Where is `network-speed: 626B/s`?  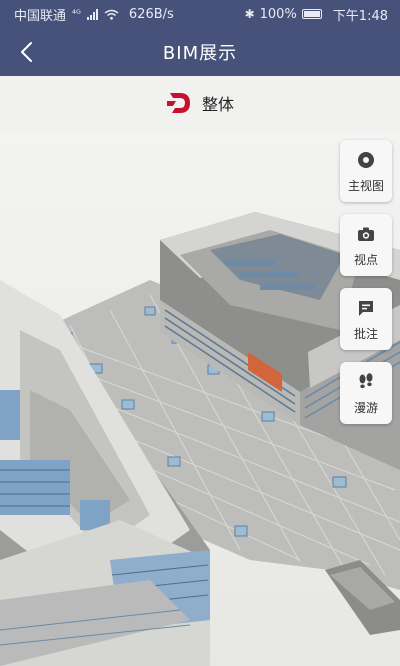 network-speed: 626B/s is located at coordinates (151, 14).